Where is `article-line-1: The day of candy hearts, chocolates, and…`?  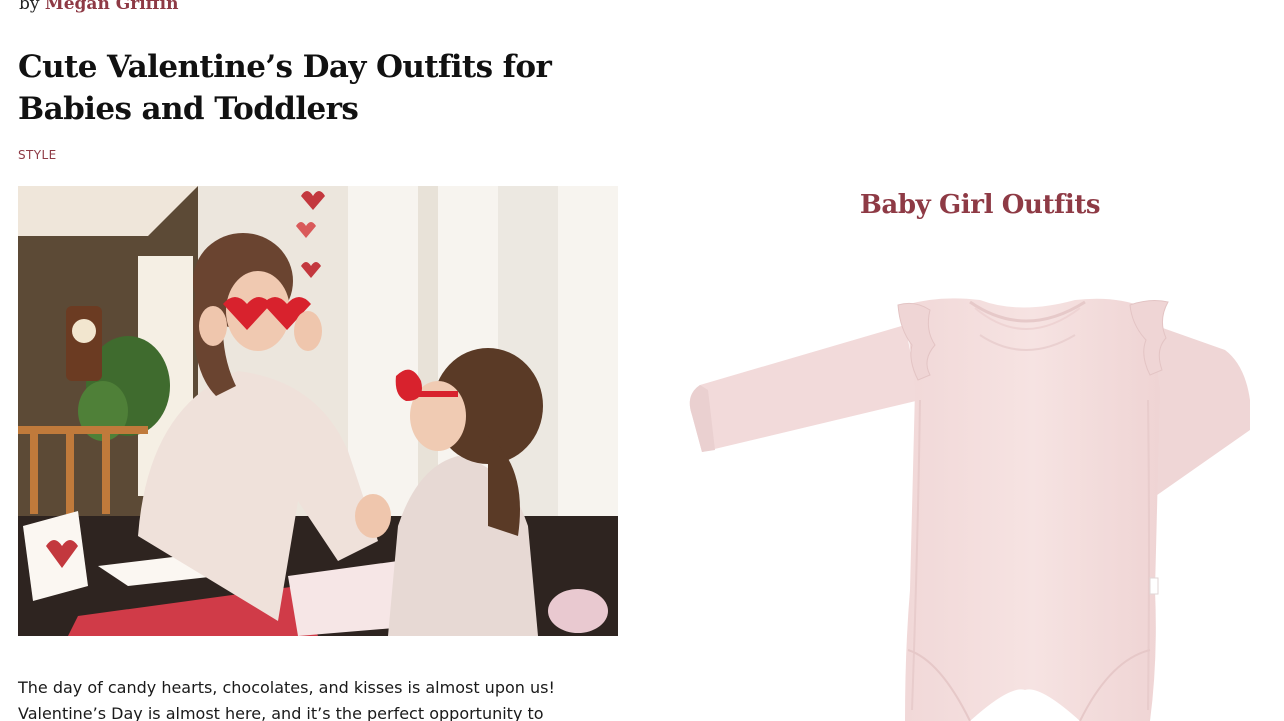
article-line-1: The day of candy hearts, chocolates, and… is located at coordinates (286, 687).